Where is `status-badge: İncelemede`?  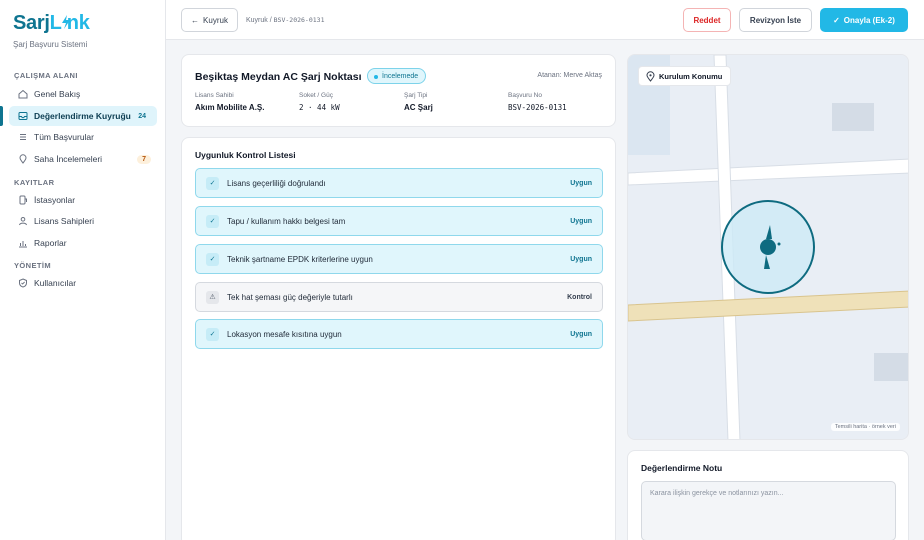 status-badge: İncelemede is located at coordinates (397, 76).